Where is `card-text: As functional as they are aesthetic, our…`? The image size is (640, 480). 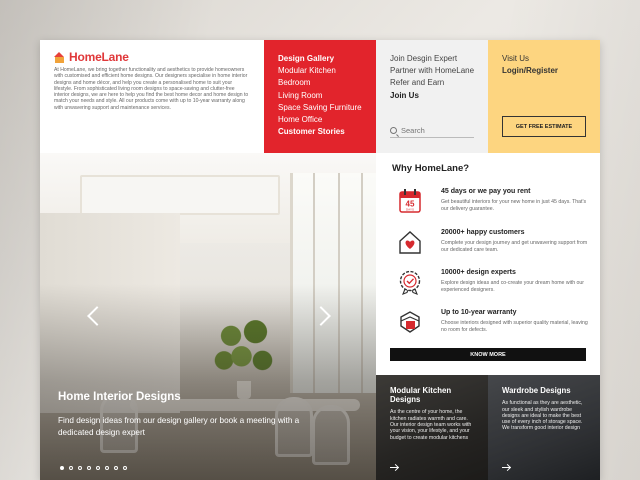
card-text: As functional as they are aesthetic, our… is located at coordinates (542, 416).